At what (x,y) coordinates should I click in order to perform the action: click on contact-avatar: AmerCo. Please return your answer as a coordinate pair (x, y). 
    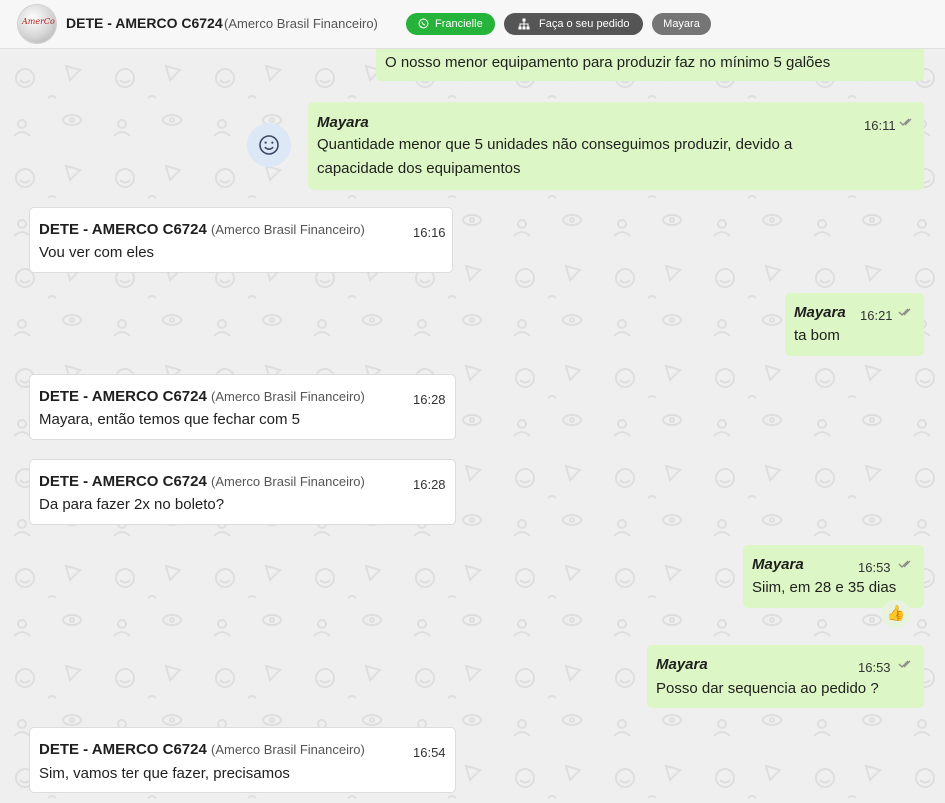
    Looking at the image, I should click on (37, 24).